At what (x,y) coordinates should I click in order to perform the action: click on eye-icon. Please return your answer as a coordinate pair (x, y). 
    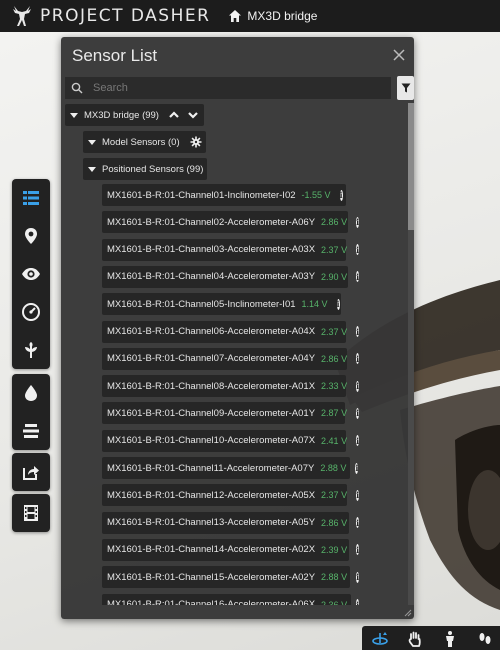
    Looking at the image, I should click on (31, 274).